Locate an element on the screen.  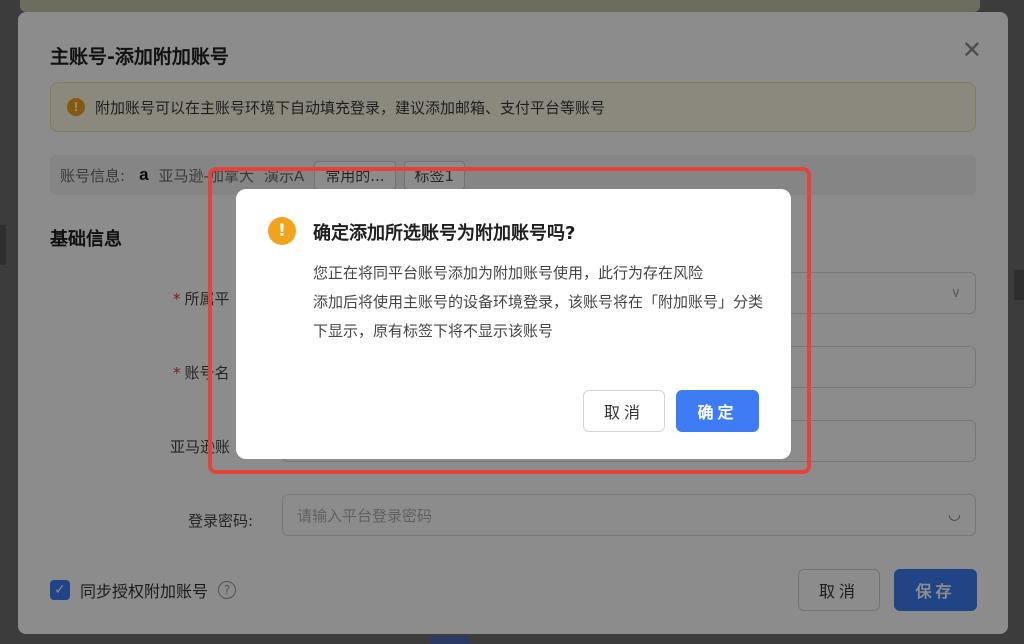
confirm-title: 确定添加所选账号为附加账号吗? is located at coordinates (444, 233).